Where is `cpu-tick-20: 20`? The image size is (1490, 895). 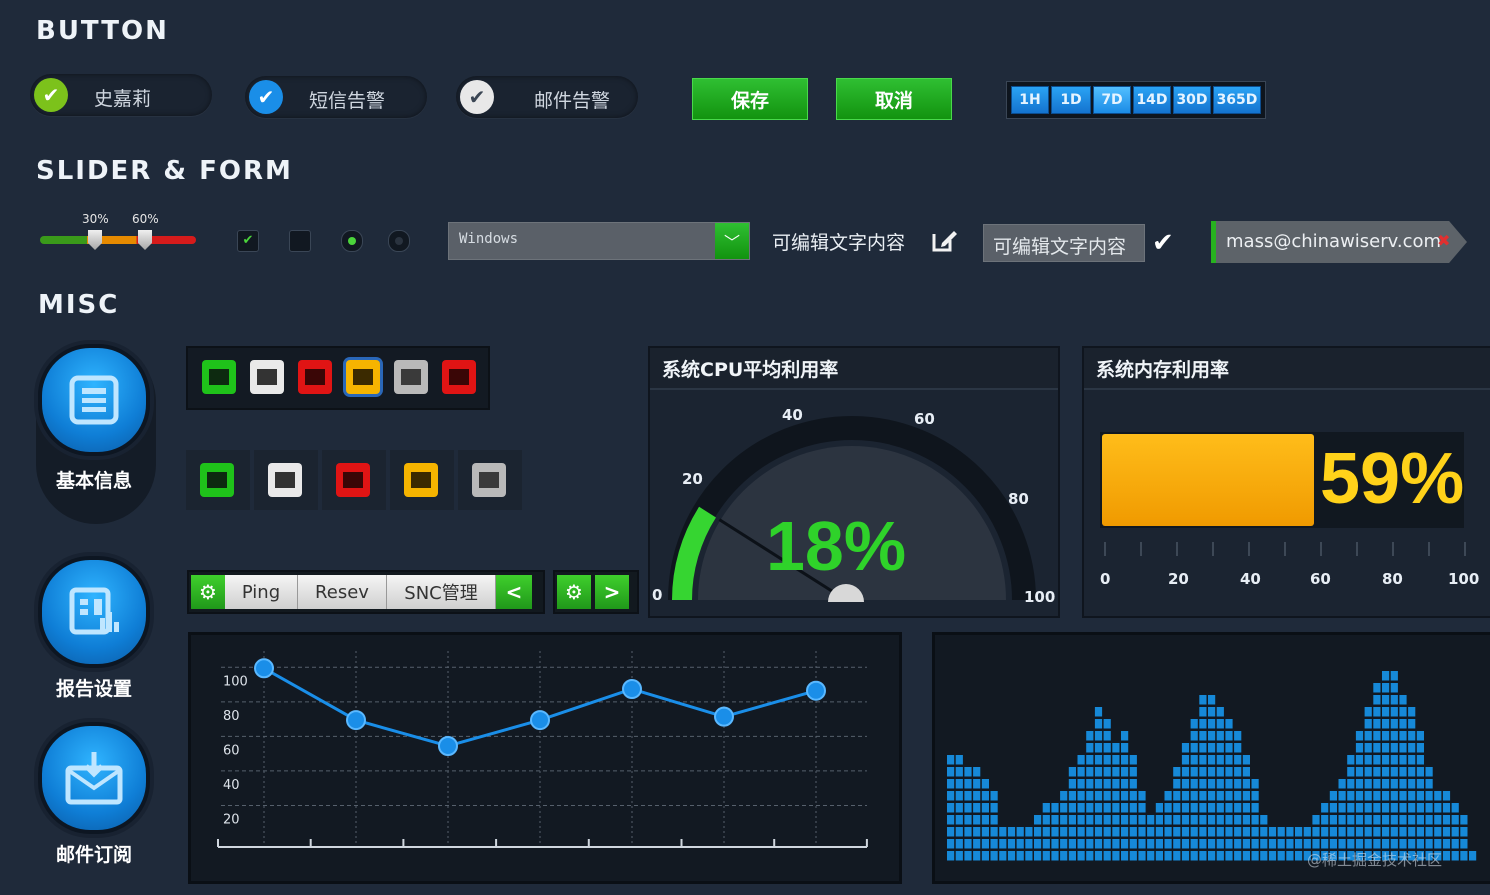 cpu-tick-20: 20 is located at coordinates (692, 479).